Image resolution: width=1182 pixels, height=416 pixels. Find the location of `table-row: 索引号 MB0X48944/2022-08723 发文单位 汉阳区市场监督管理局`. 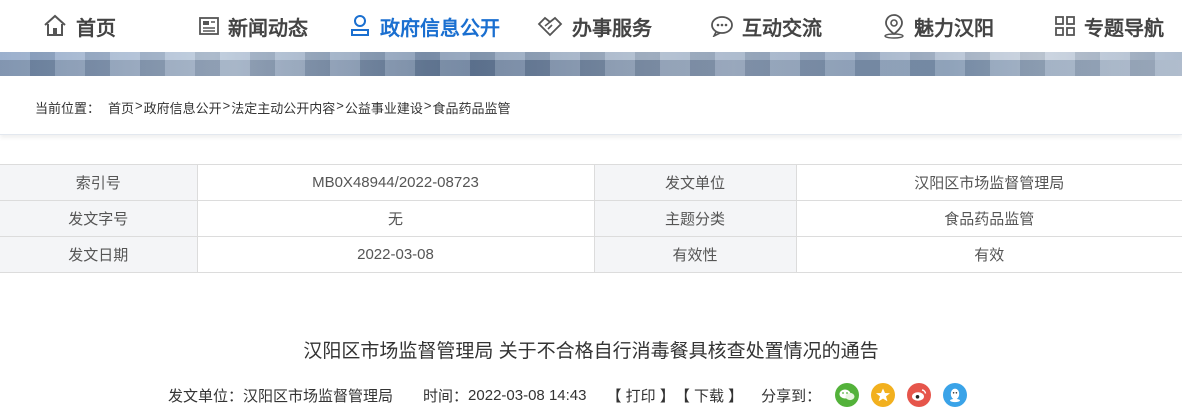

table-row: 索引号 MB0X48944/2022-08723 发文单位 汉阳区市场监督管理局 is located at coordinates (591, 182).